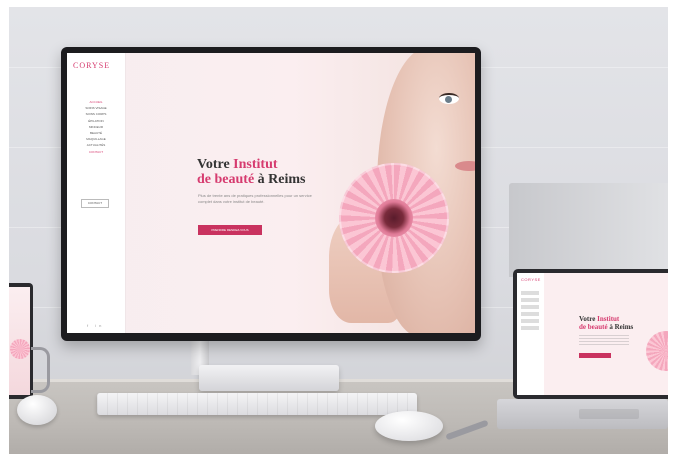 Image resolution: width=677 pixels, height=464 pixels. I want to click on phone-stand, so click(40, 370).